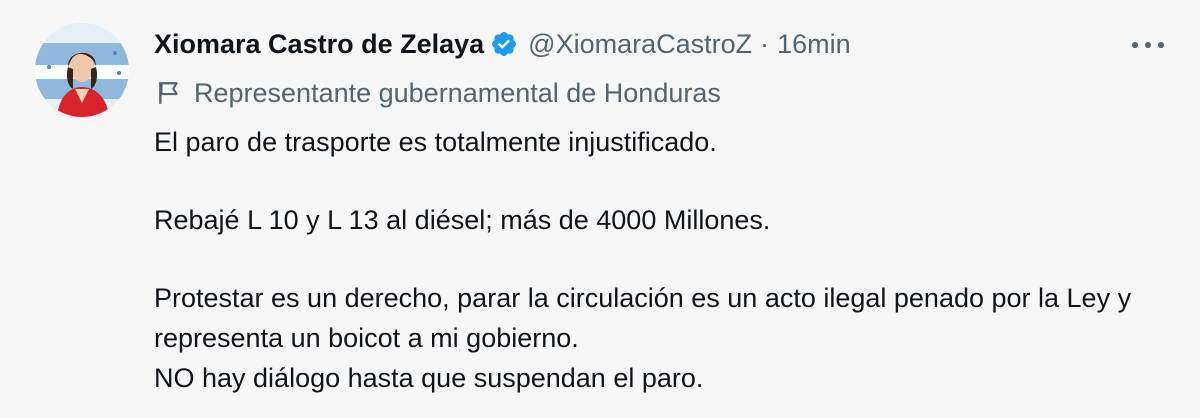 This screenshot has height=418, width=1200. I want to click on more-options-icon, so click(1148, 45).